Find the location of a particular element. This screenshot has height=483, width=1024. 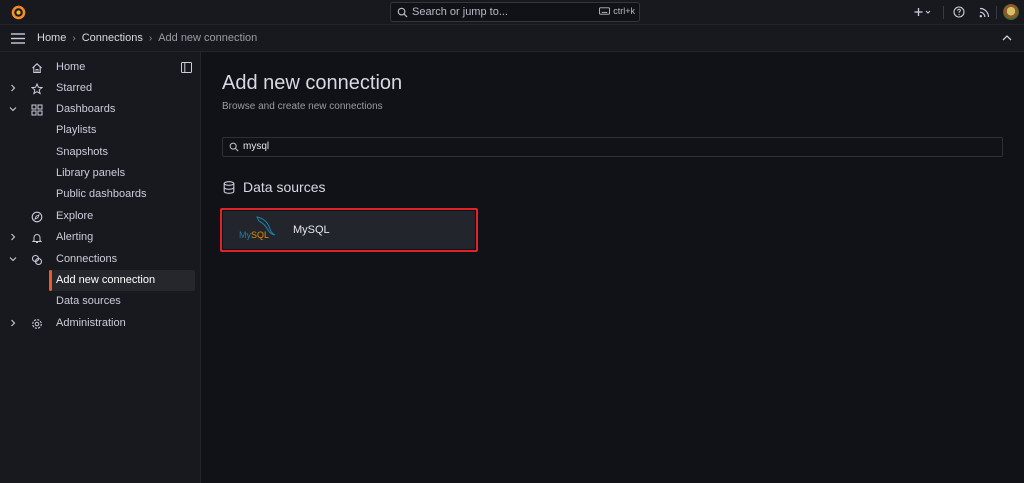

sidebar-item-dashboards: Dashboards is located at coordinates (97, 109).